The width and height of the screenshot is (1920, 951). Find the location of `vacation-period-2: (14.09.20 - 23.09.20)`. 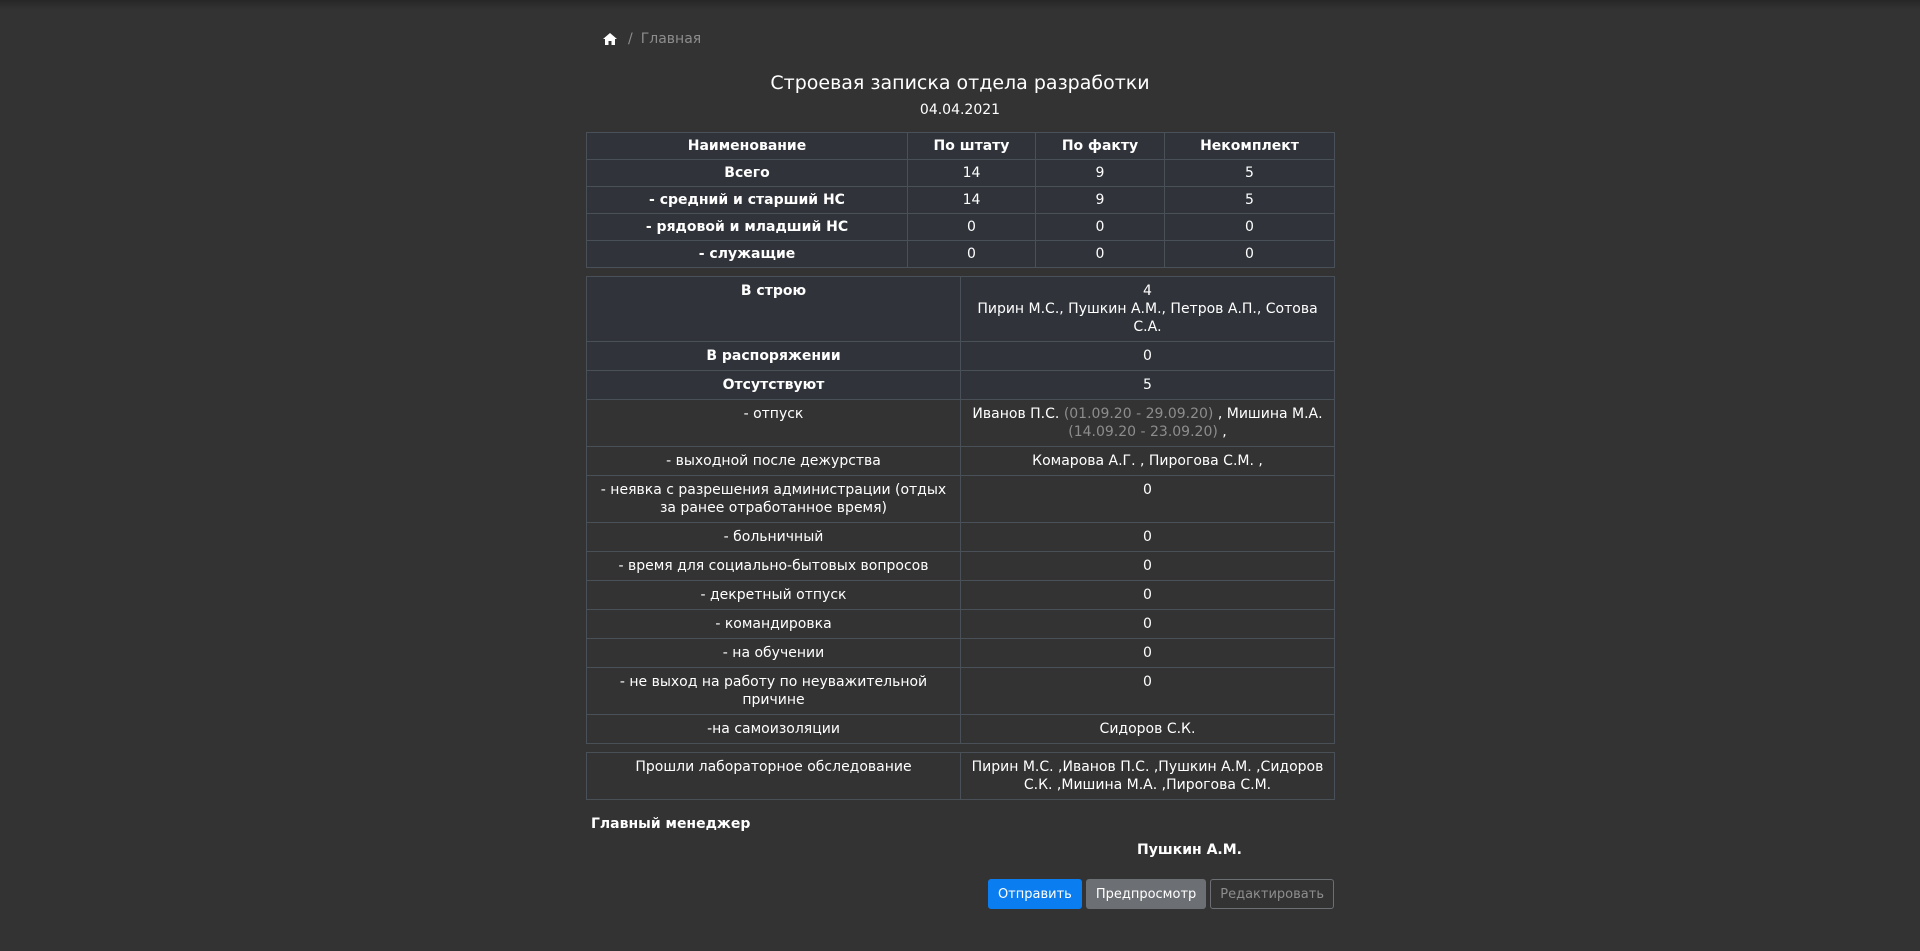

vacation-period-2: (14.09.20 - 23.09.20) is located at coordinates (1143, 432).